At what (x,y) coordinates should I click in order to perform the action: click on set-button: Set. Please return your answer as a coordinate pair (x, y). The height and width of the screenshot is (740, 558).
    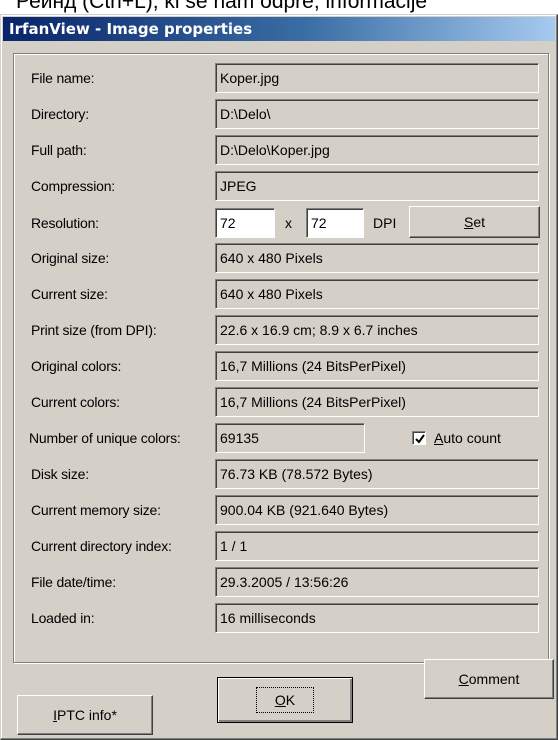
    Looking at the image, I should click on (474, 222).